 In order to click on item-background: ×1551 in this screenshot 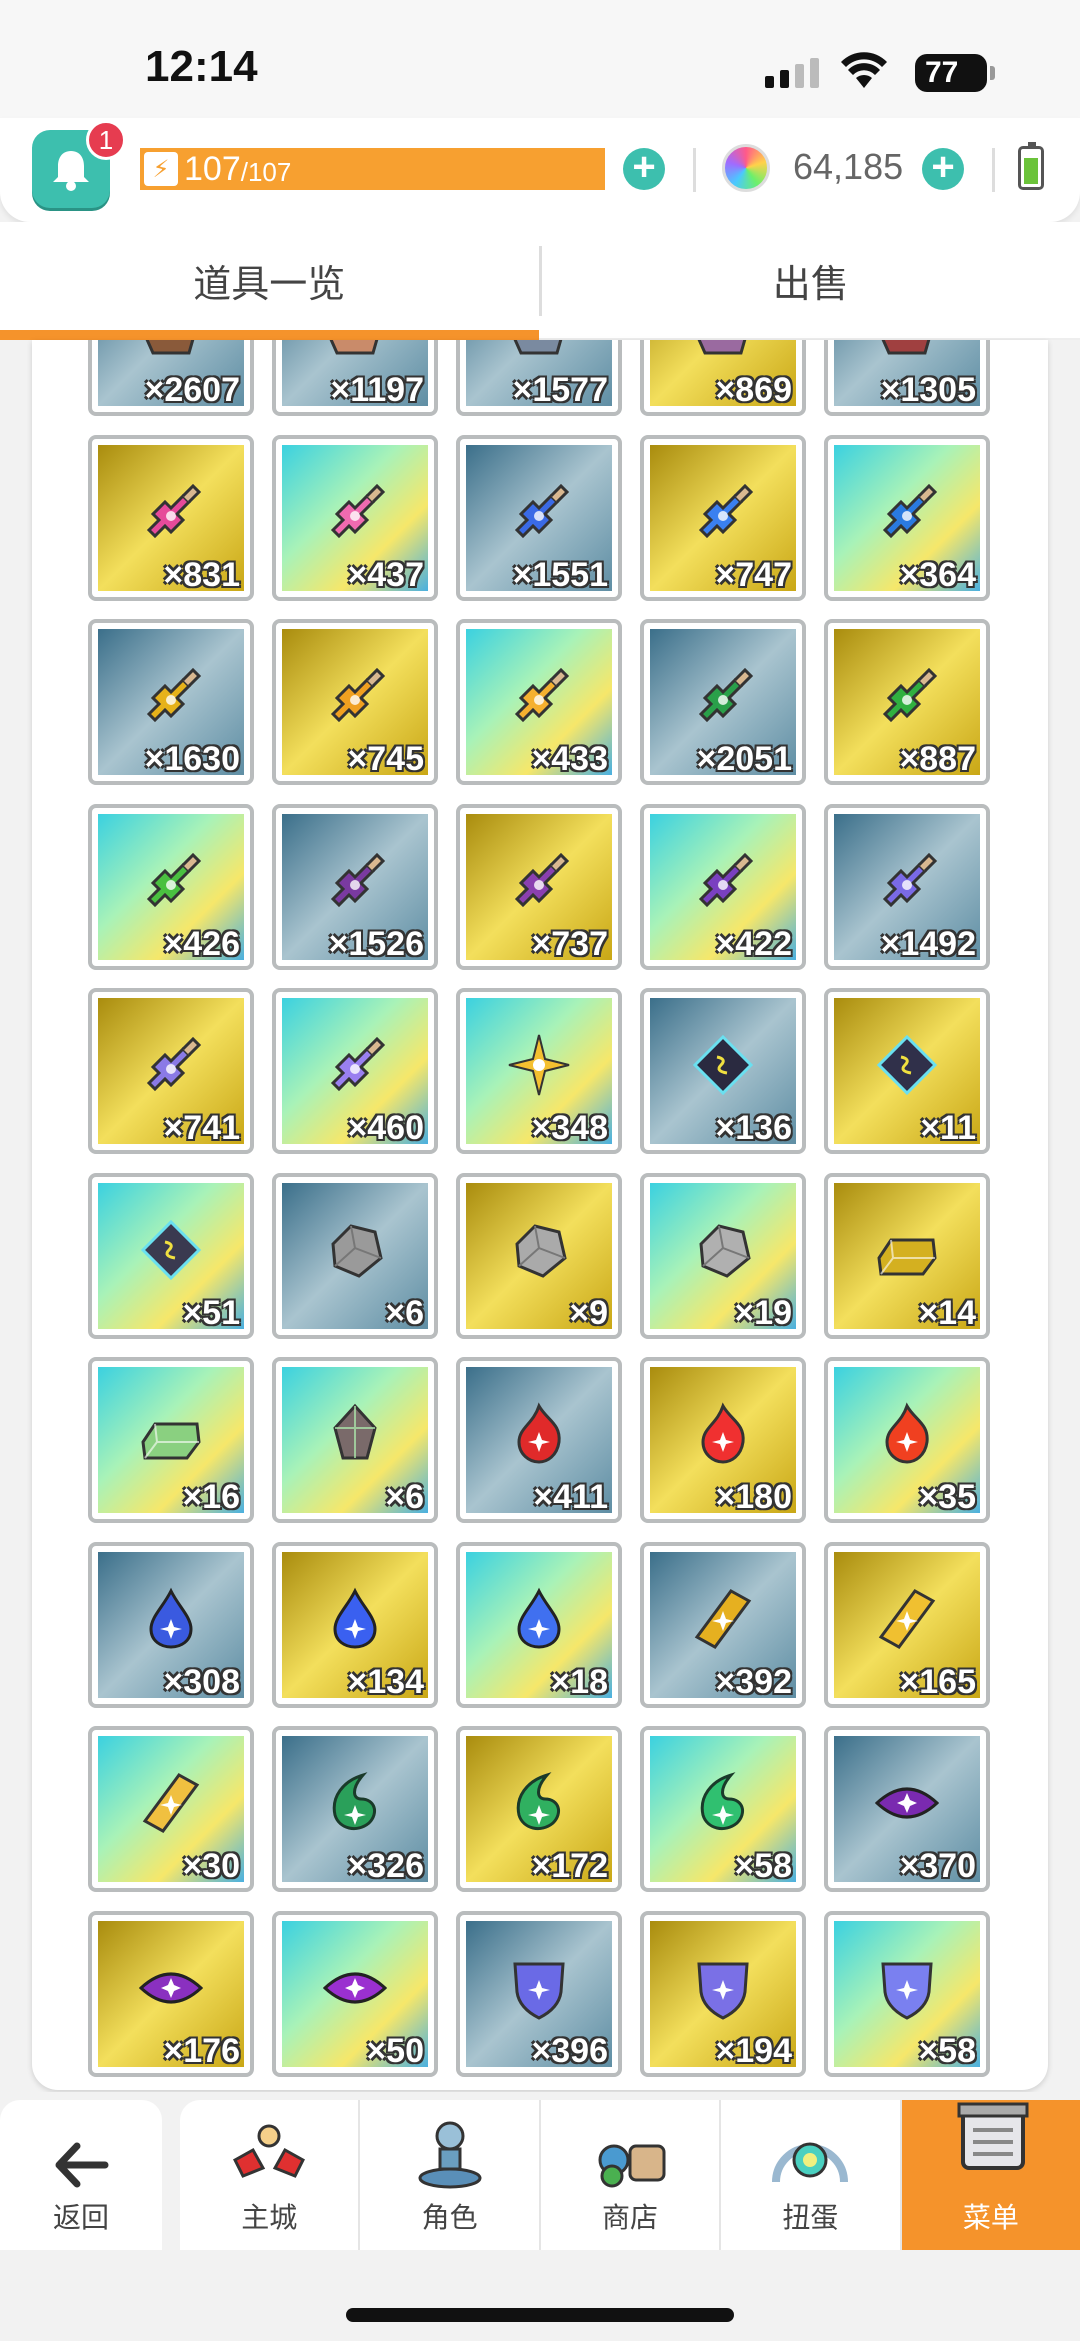, I will do `click(539, 517)`.